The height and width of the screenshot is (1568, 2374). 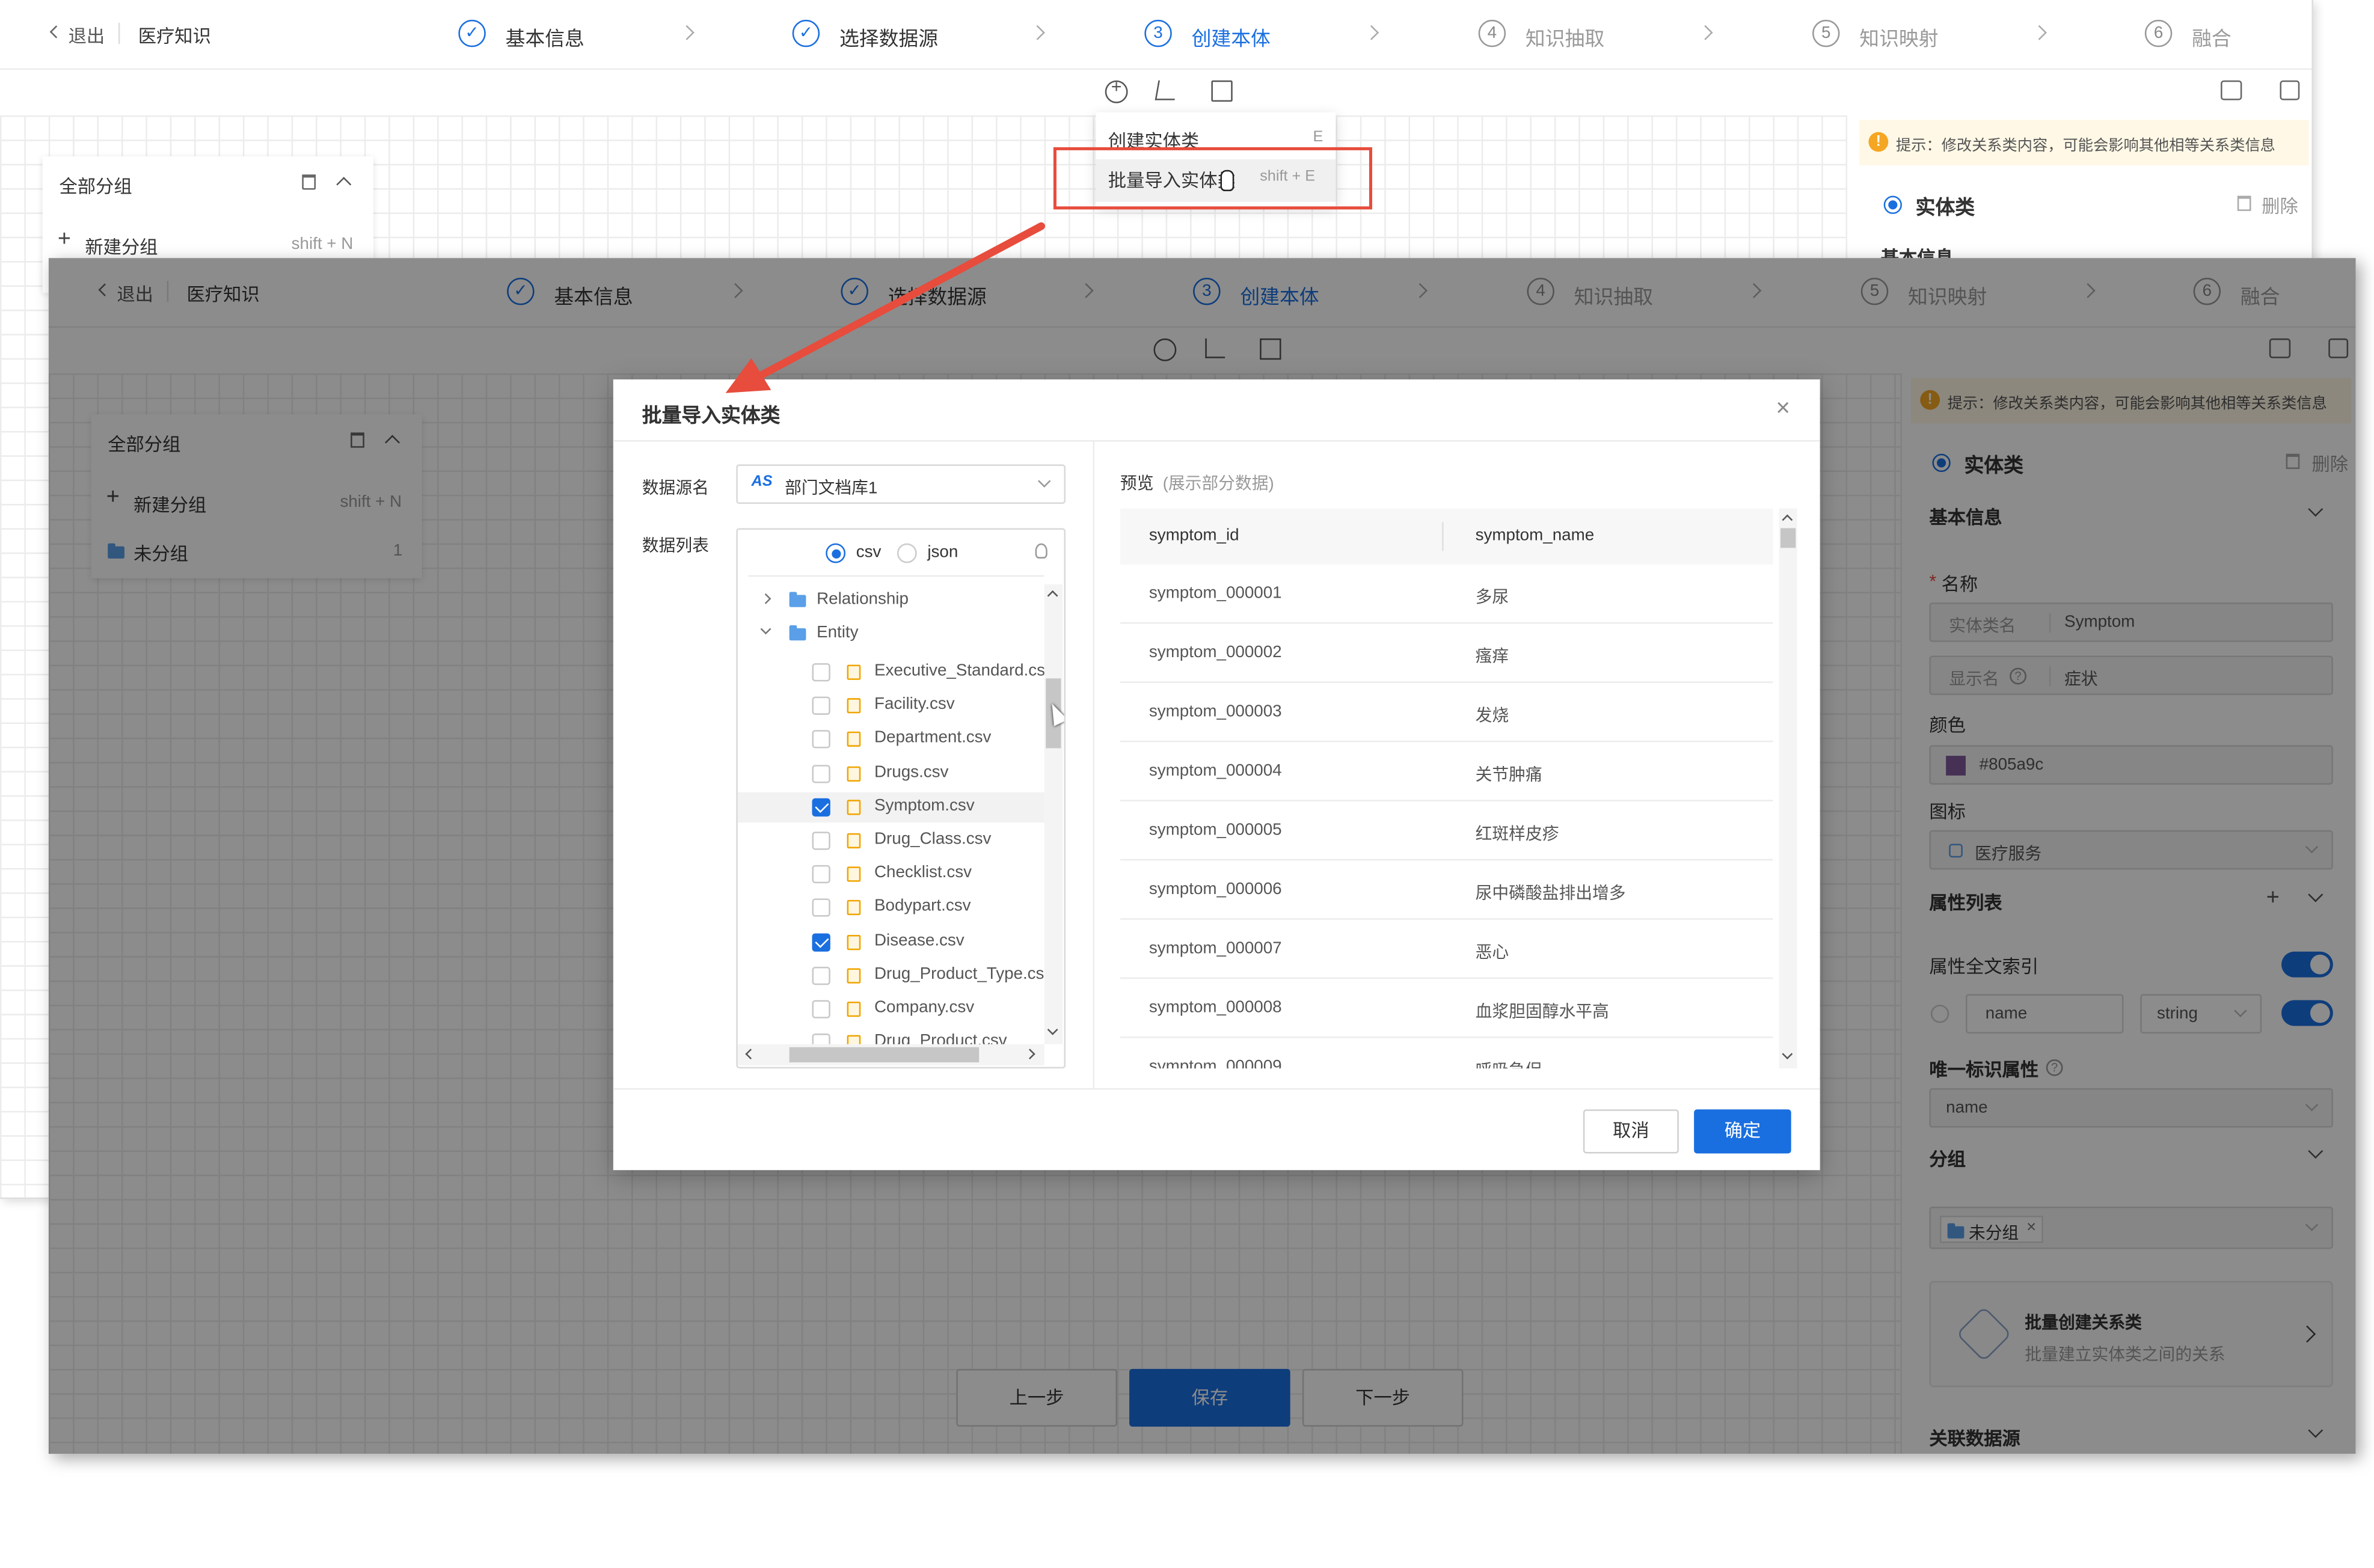 I want to click on annotation-arrow, so click(x=885, y=307).